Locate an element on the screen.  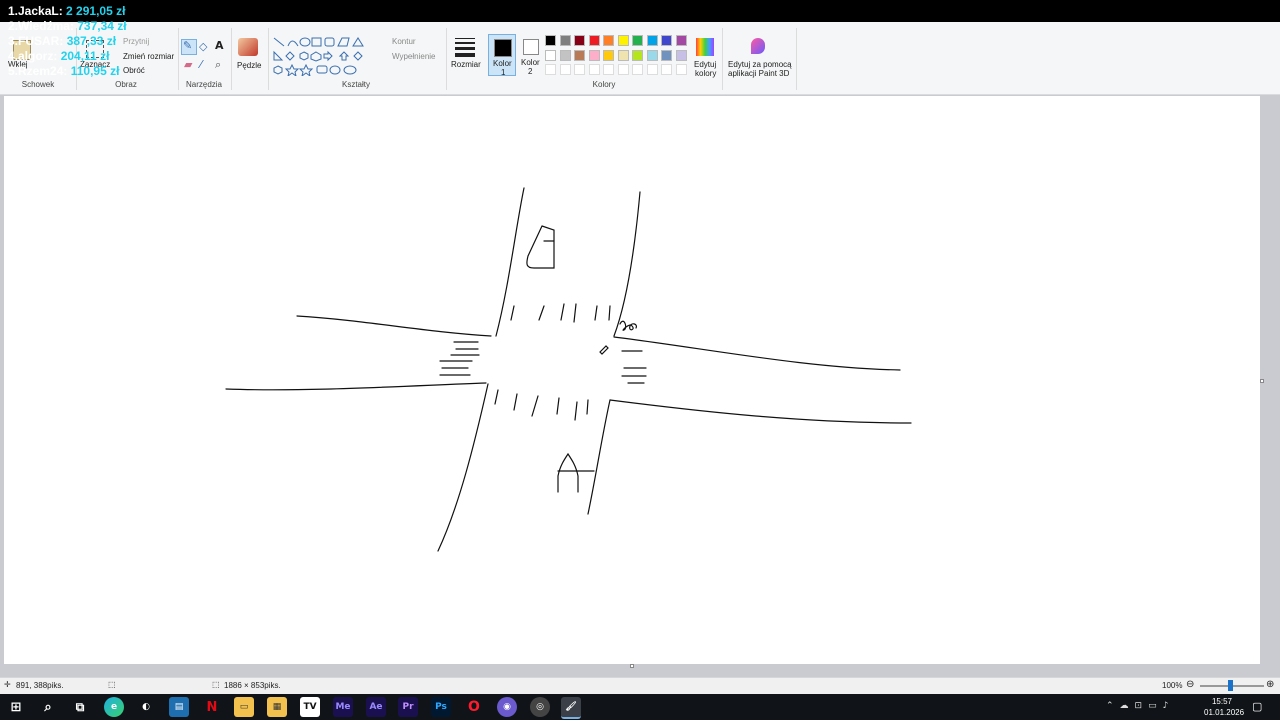
brushes-button: Pędzle is located at coordinates (249, 56).